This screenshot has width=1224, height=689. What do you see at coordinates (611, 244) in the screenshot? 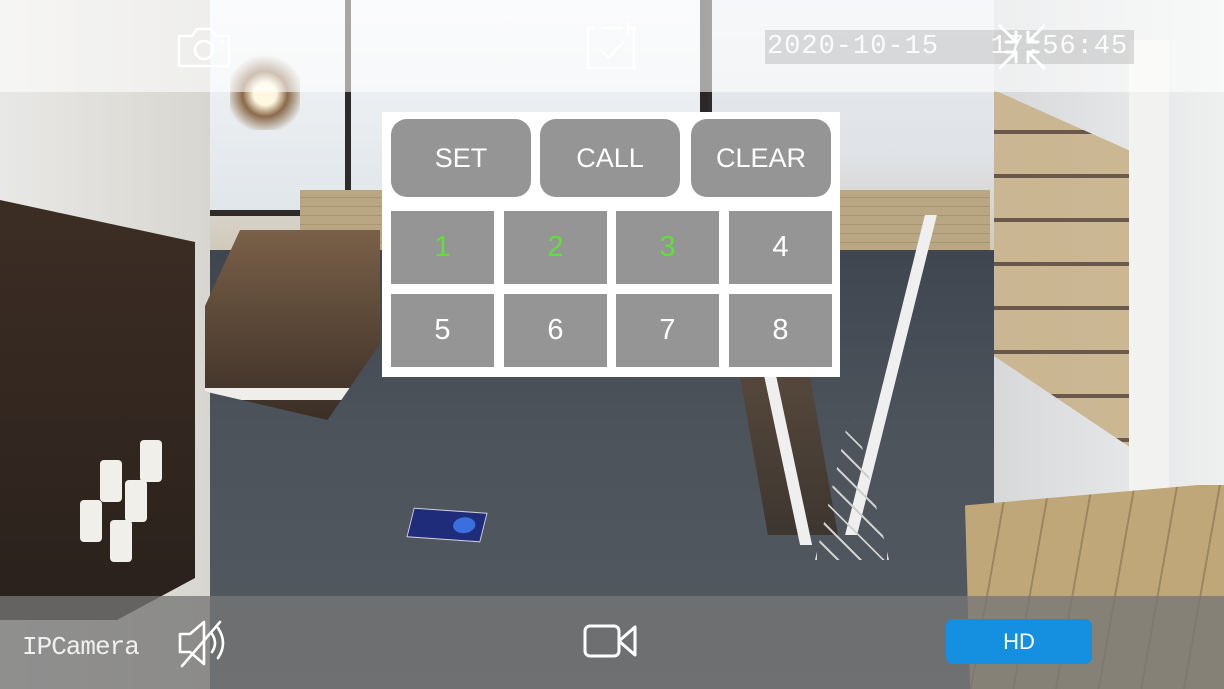
I see `ptz-preset-keypad: SET CALL CLEAR 1 2 3 4 5 6 7 8` at bounding box center [611, 244].